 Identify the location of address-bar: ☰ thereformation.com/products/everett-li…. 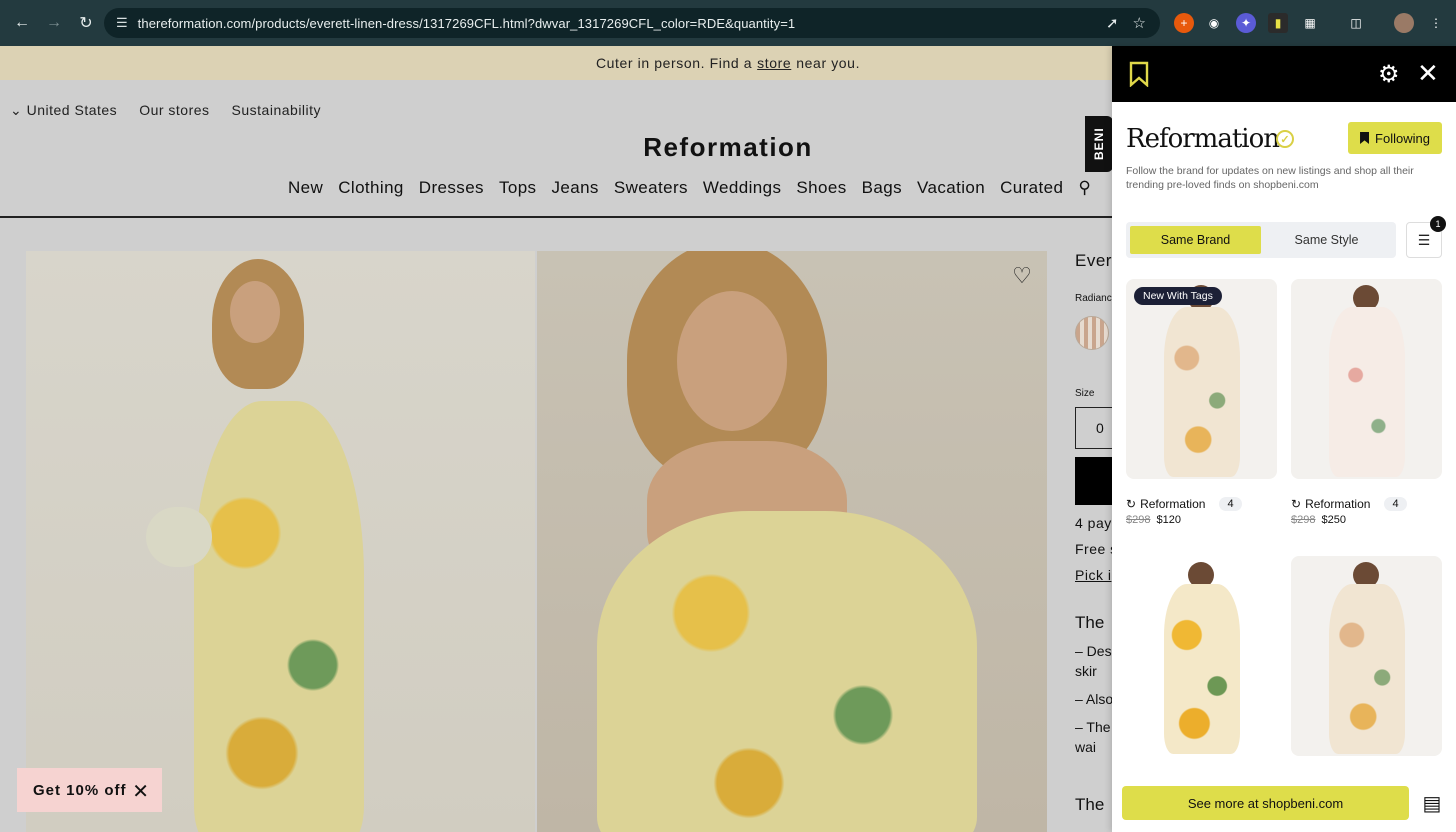
(632, 23).